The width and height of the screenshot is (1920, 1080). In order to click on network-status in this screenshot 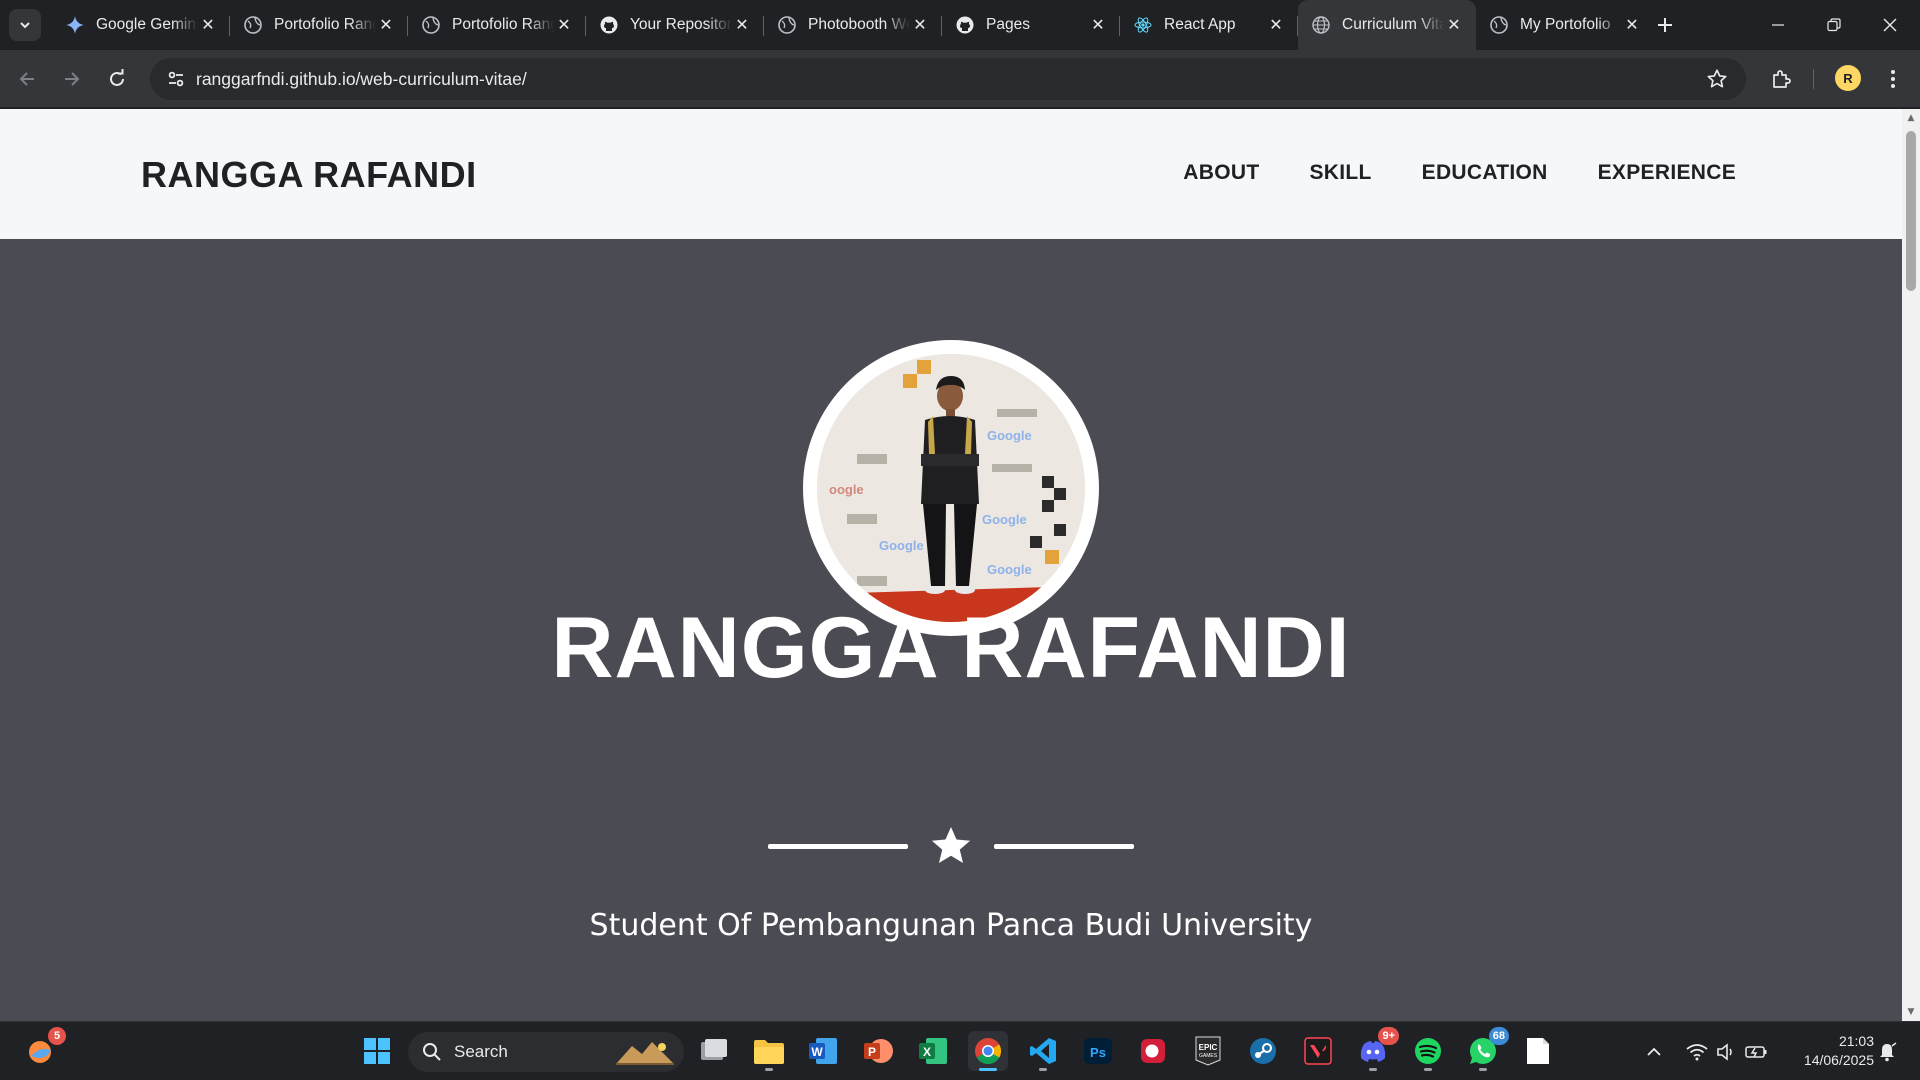, I will do `click(1697, 1051)`.